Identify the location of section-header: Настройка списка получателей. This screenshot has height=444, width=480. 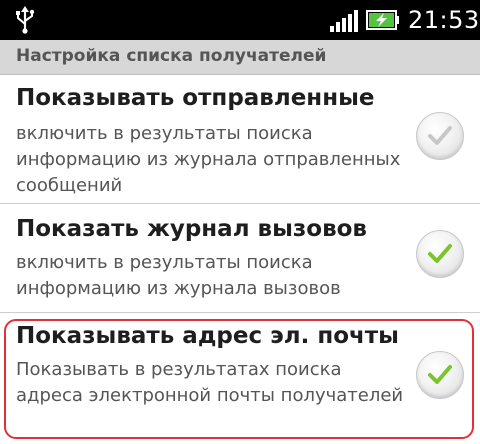
(240, 57).